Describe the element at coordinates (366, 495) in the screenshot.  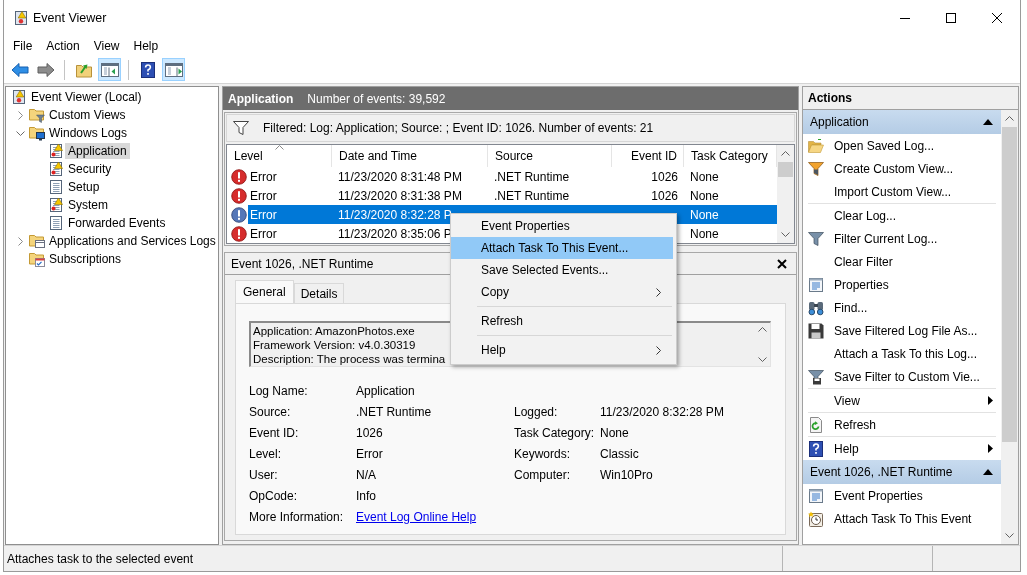
I see `property-value: Info` at that location.